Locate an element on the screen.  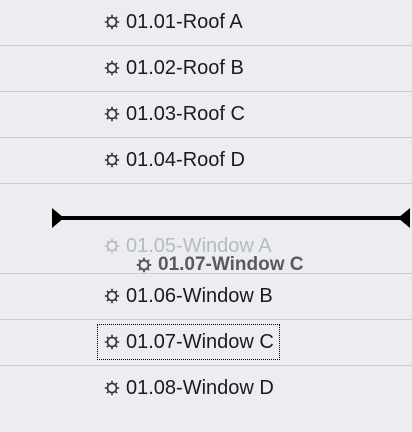
list-item-label: 01.02-Roof B is located at coordinates (185, 67).